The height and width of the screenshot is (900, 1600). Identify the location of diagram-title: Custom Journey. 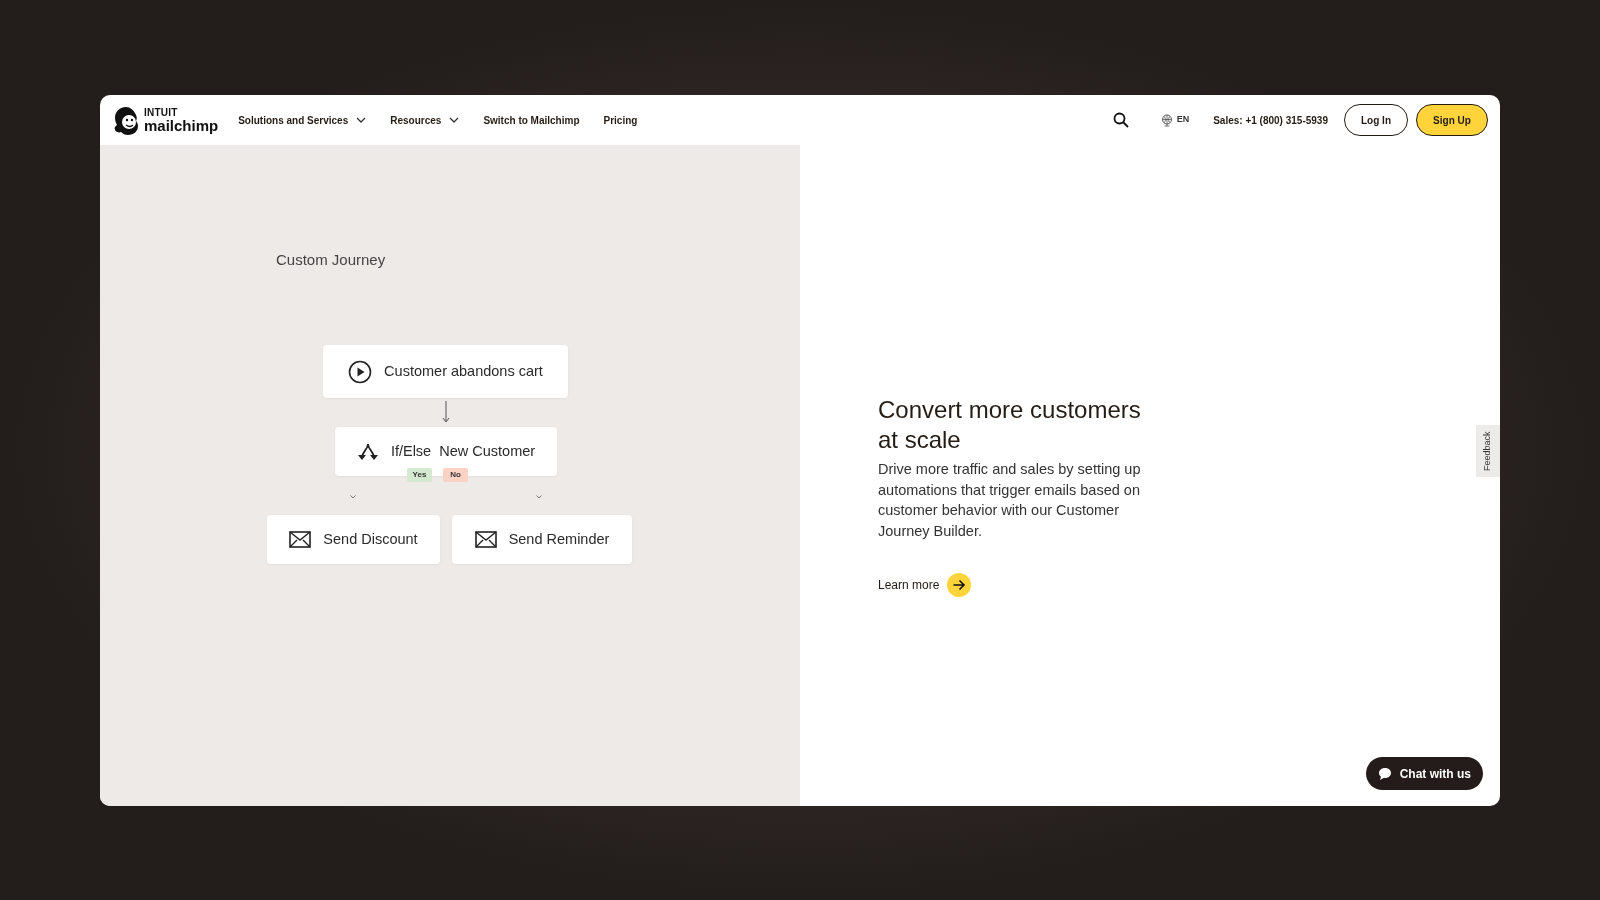
(331, 260).